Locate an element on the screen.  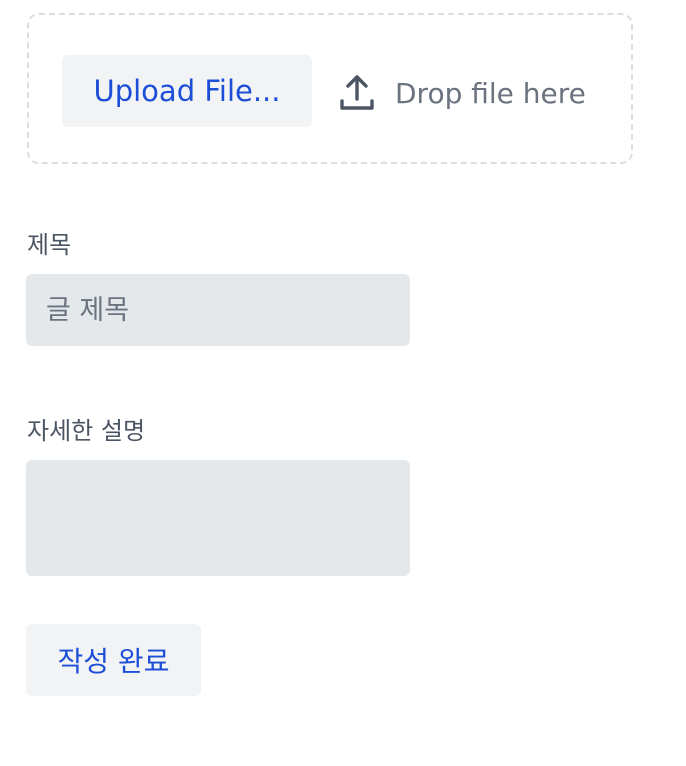
upload-icon is located at coordinates (357, 93).